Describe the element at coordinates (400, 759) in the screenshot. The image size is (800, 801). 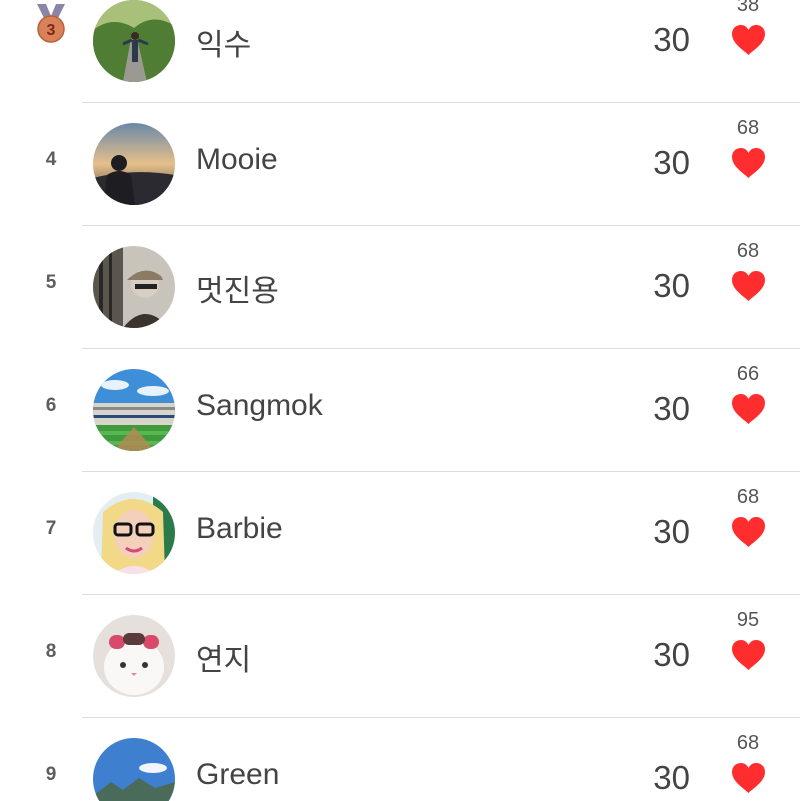
I see `ranking-row: 9 Green 30 68` at that location.